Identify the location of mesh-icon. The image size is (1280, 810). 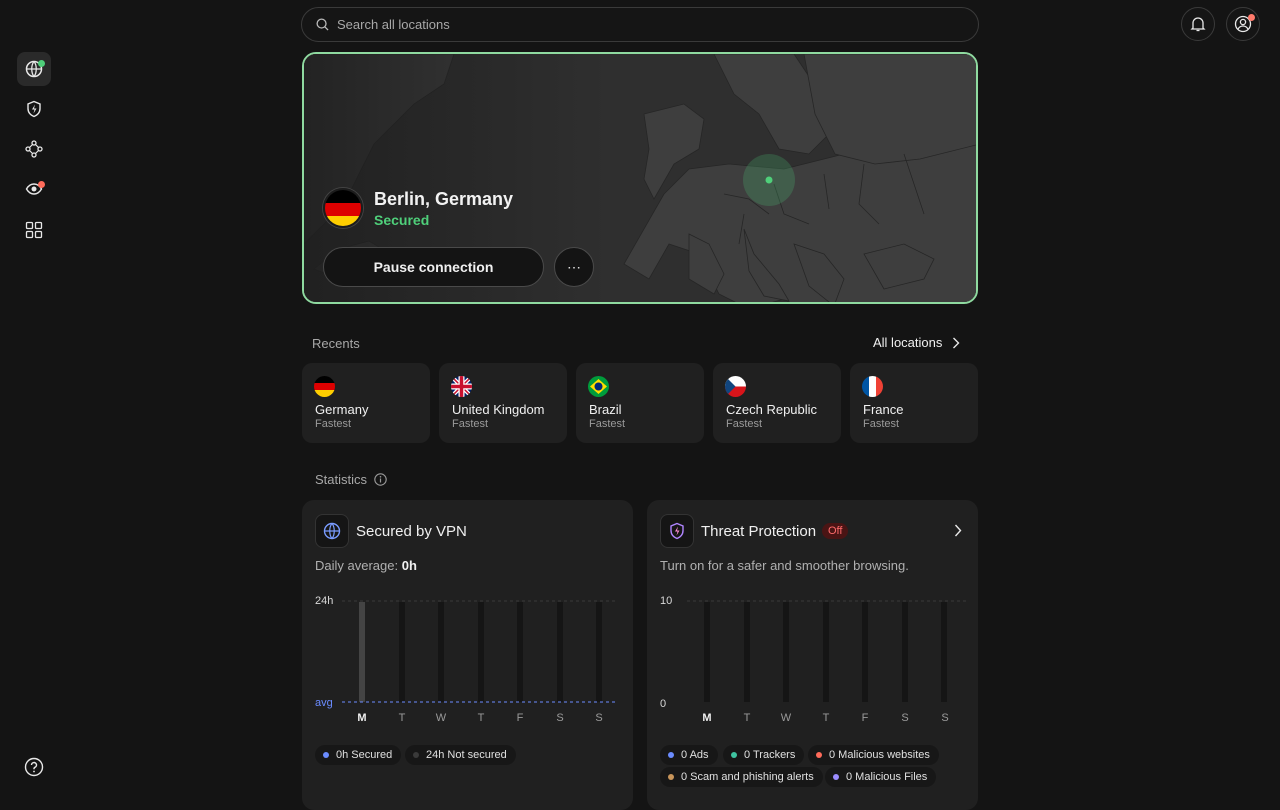
(34, 149).